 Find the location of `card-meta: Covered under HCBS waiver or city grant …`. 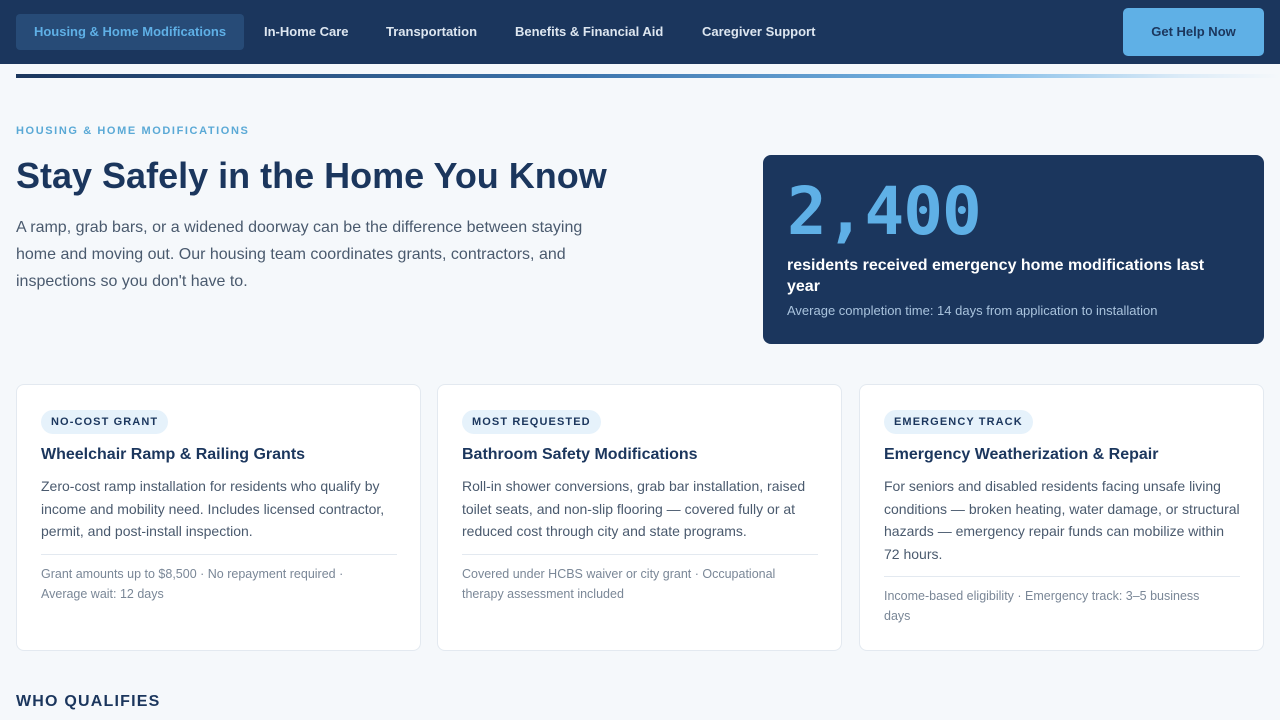

card-meta: Covered under HCBS waiver or city grant … is located at coordinates (619, 584).